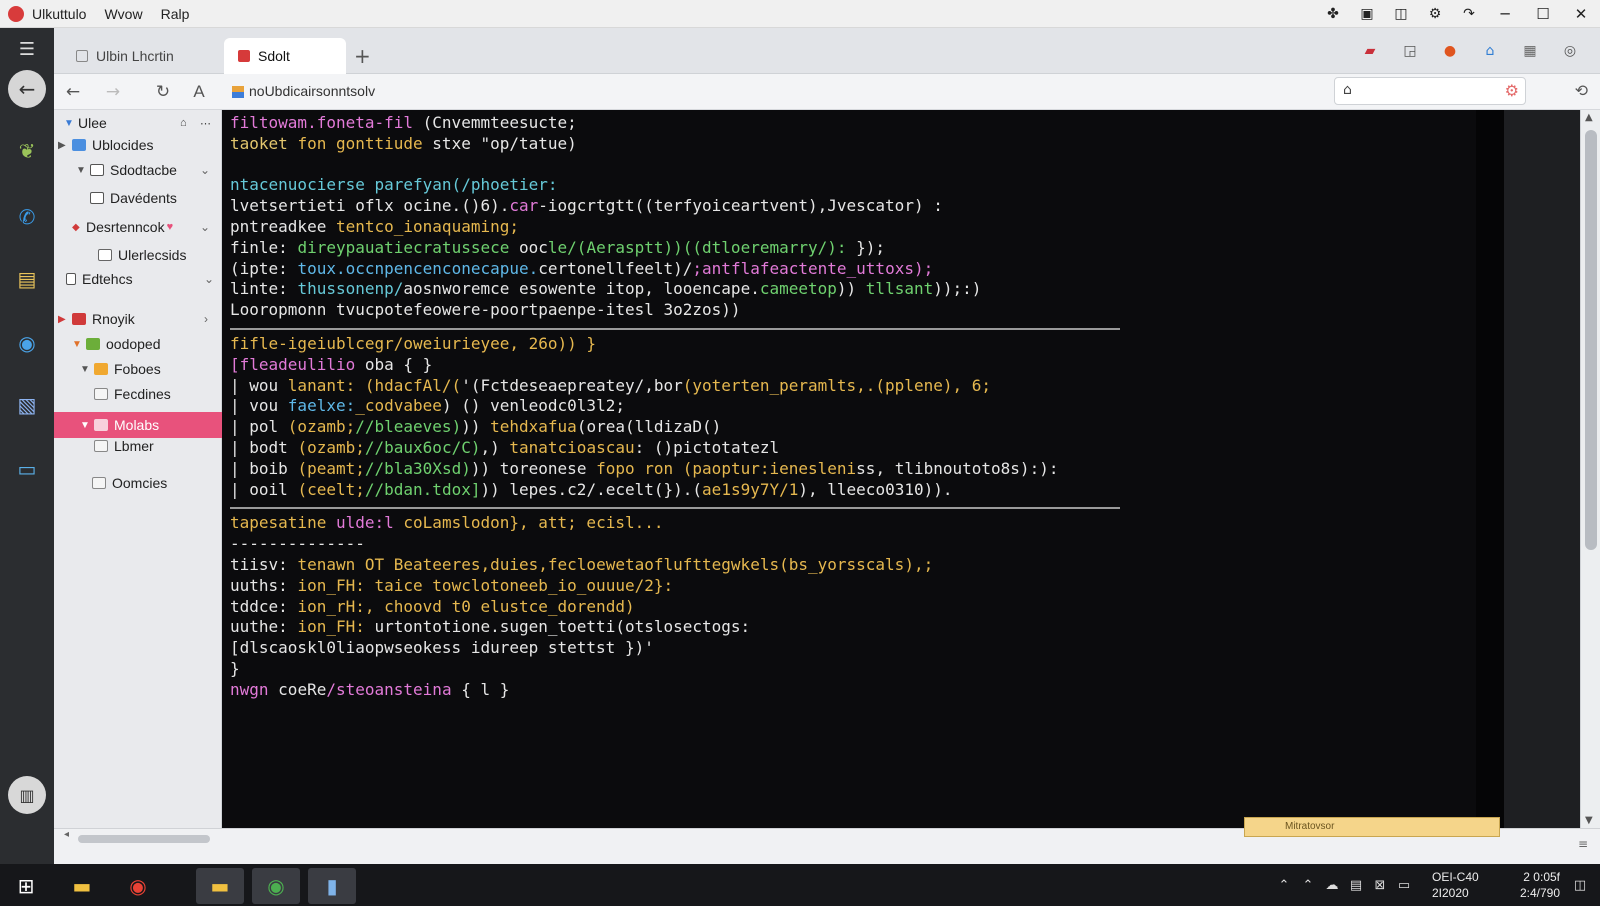 The image size is (1600, 906). Describe the element at coordinates (1581, 90) in the screenshot. I see `sync-icon: ⟲` at that location.